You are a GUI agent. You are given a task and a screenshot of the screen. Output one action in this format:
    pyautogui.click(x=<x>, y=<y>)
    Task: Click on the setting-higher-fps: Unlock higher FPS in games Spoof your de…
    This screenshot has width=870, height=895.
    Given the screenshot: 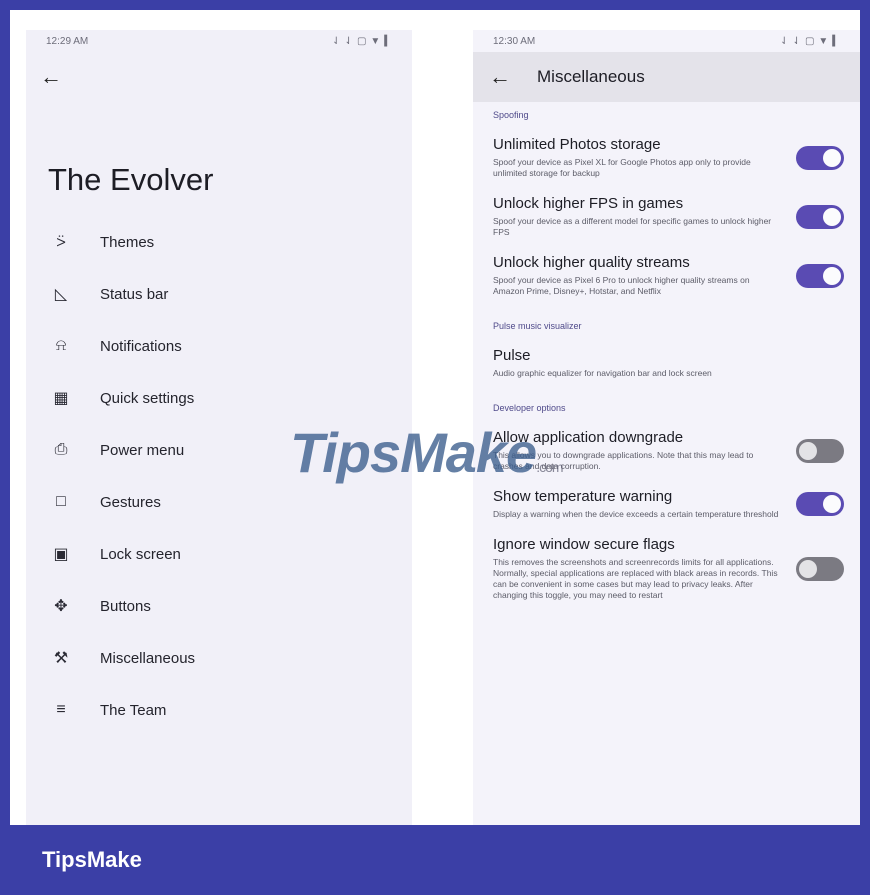 What is the action you would take?
    pyautogui.click(x=666, y=216)
    